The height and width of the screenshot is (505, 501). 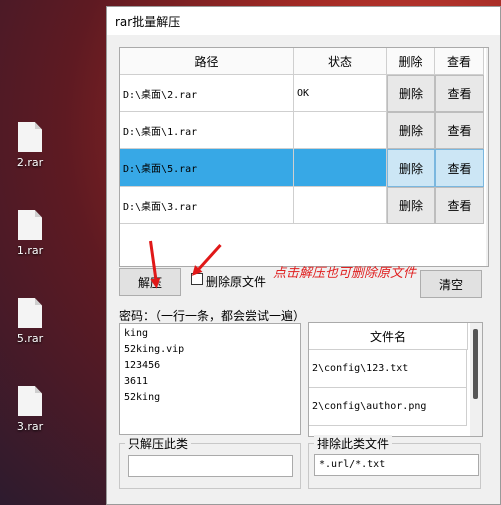 What do you see at coordinates (207, 61) in the screenshot?
I see `column-header-path: 路径` at bounding box center [207, 61].